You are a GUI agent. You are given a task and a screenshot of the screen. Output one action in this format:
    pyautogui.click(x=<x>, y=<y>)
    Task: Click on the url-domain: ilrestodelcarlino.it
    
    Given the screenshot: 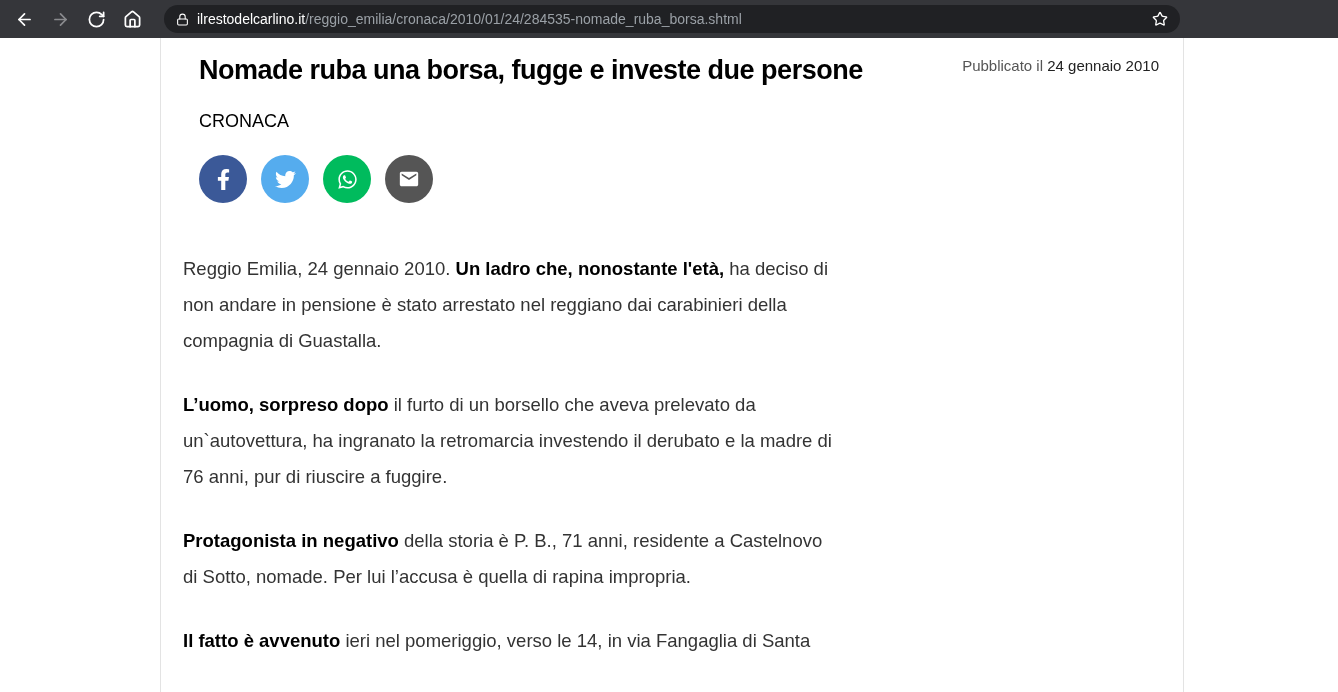 What is the action you would take?
    pyautogui.click(x=251, y=18)
    